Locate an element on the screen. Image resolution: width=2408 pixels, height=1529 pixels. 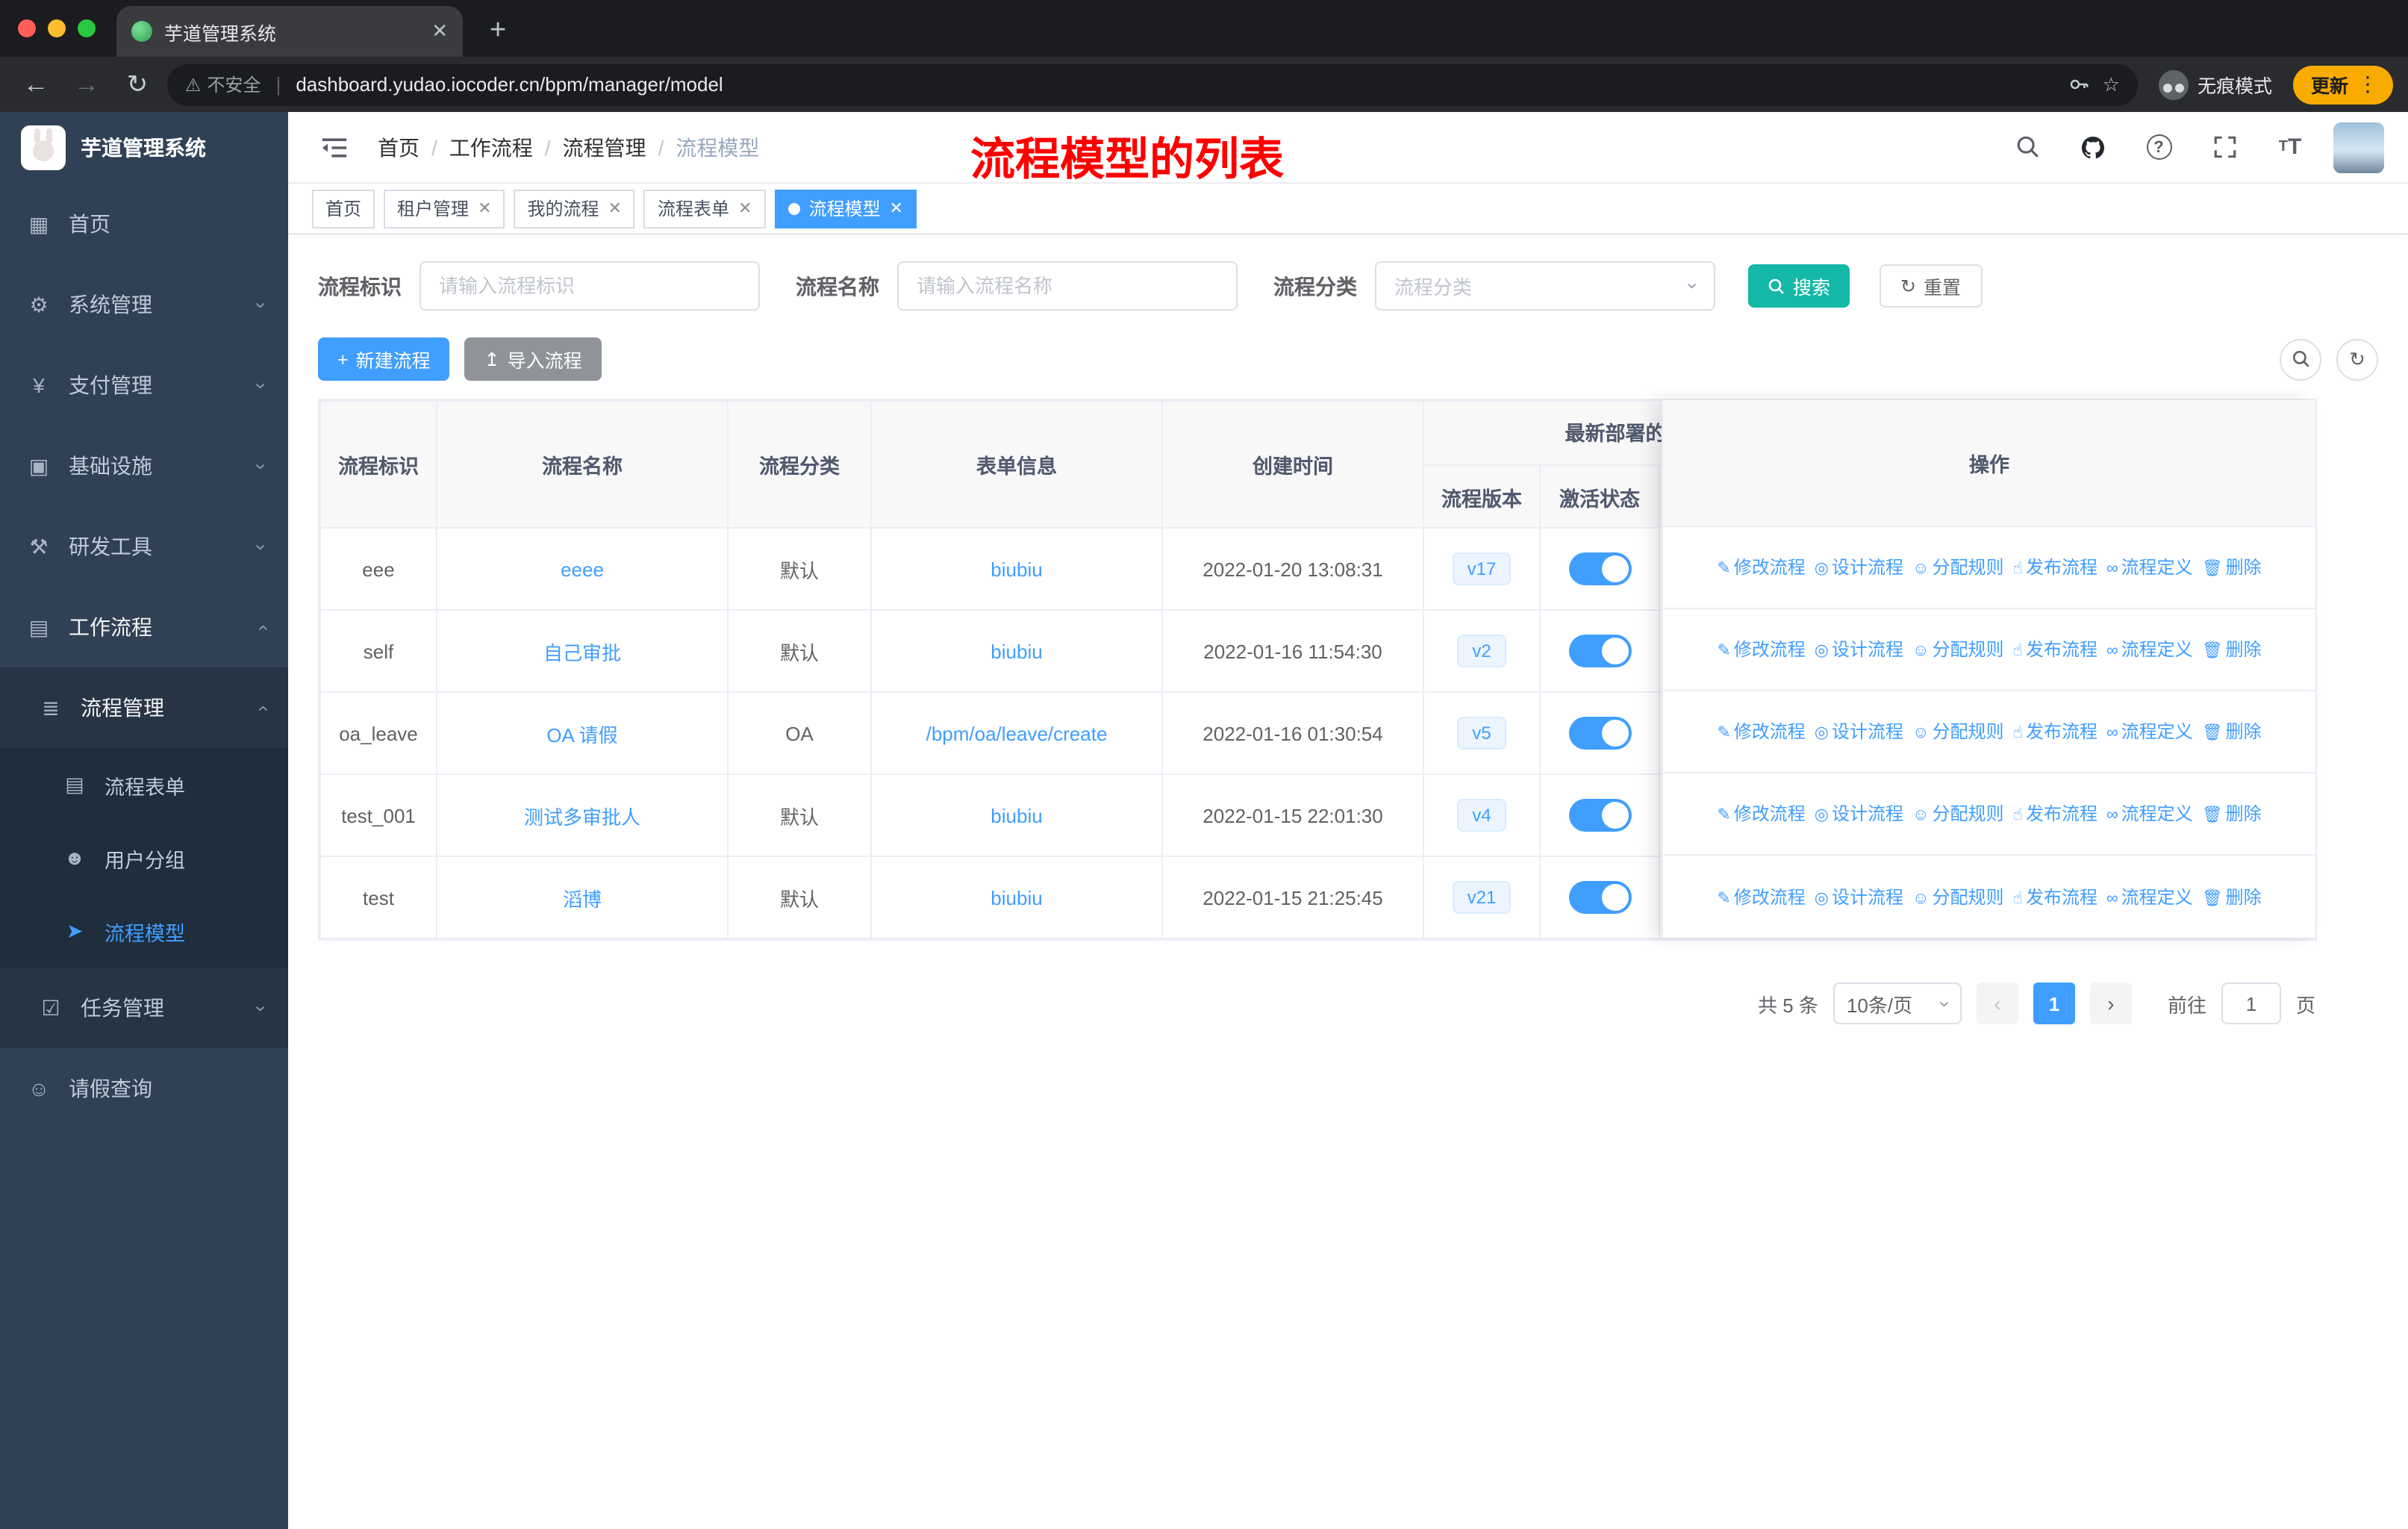
tag-home: 首页 is located at coordinates (343, 209).